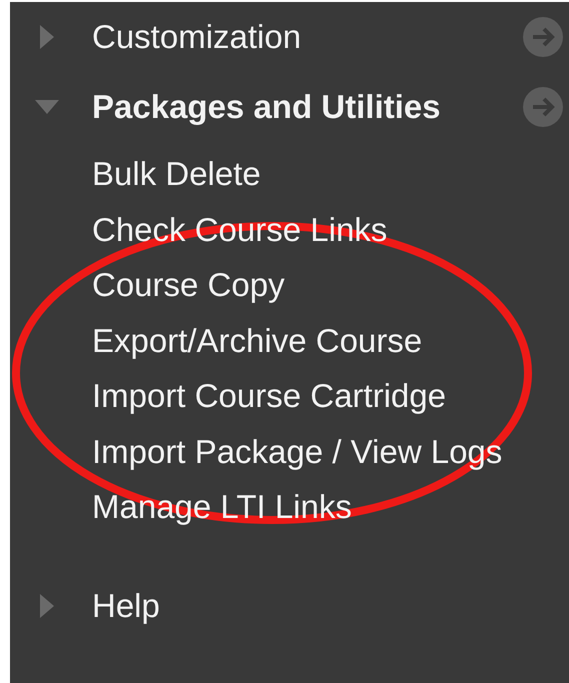  I want to click on menu-item: Export/Archive Course, so click(257, 340).